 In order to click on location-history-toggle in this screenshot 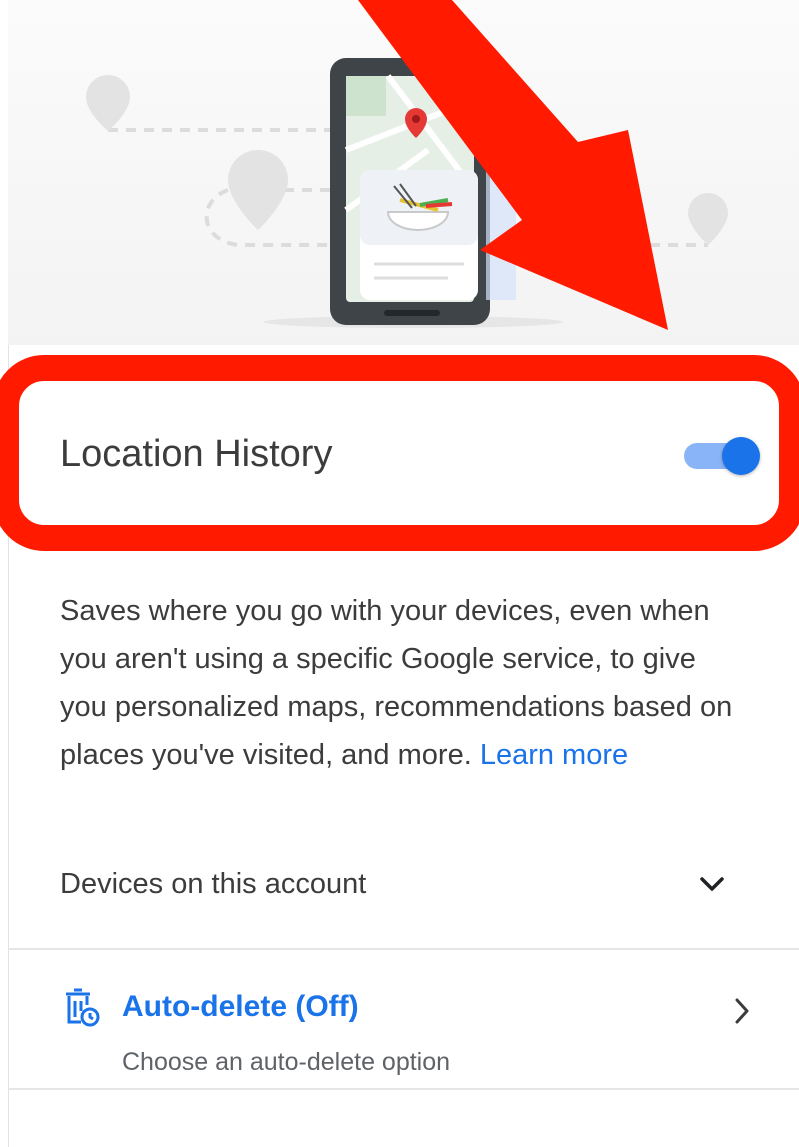, I will do `click(722, 456)`.